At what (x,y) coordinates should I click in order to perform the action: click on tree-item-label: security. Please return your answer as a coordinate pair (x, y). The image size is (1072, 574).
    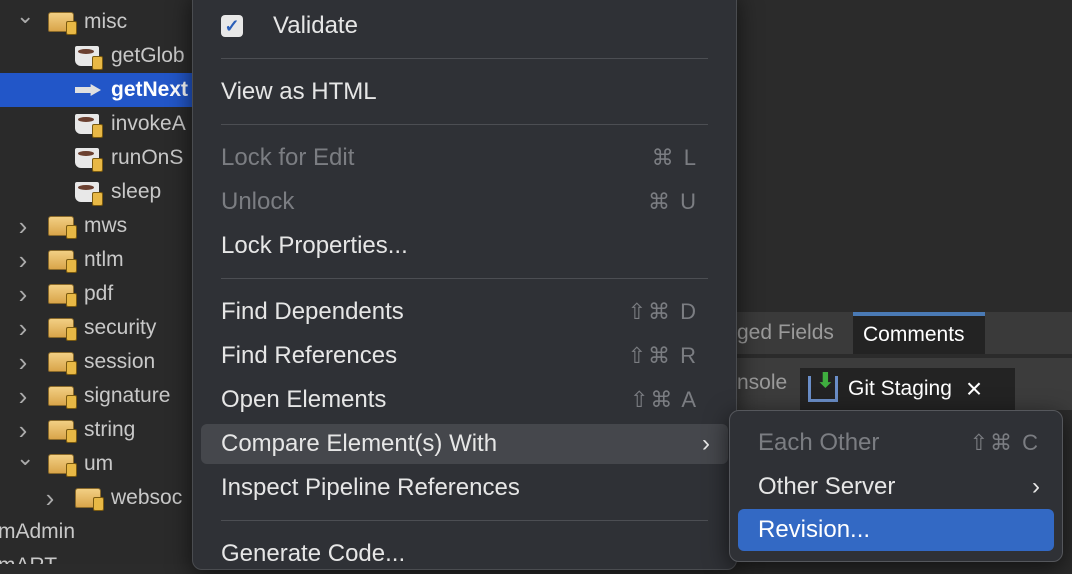
    Looking at the image, I should click on (120, 327).